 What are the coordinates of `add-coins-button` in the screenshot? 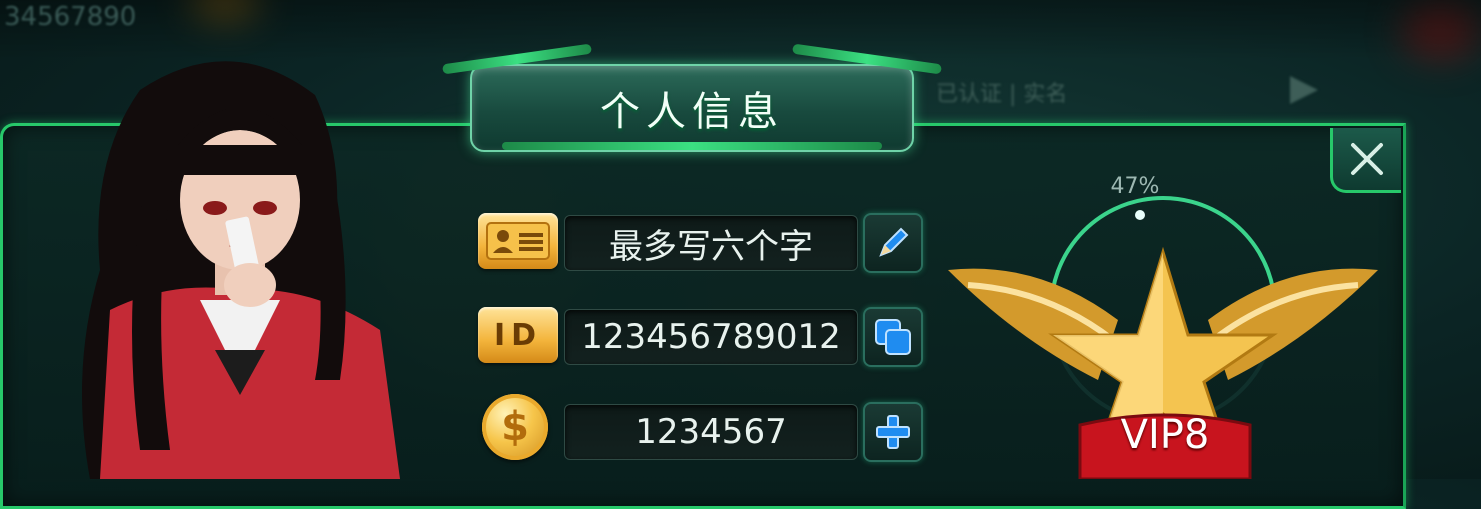 It's located at (893, 432).